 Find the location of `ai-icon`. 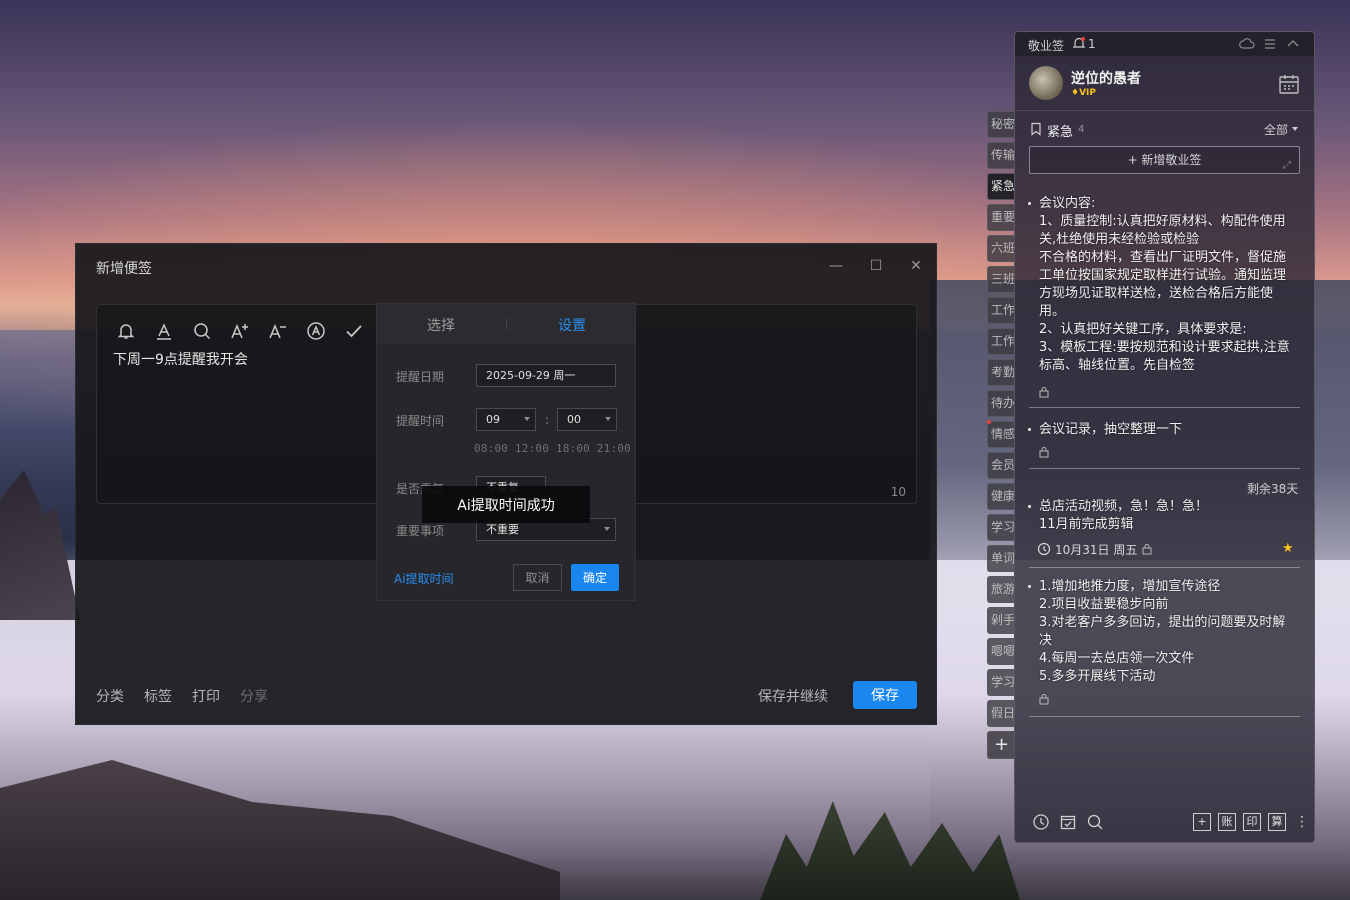

ai-icon is located at coordinates (316, 331).